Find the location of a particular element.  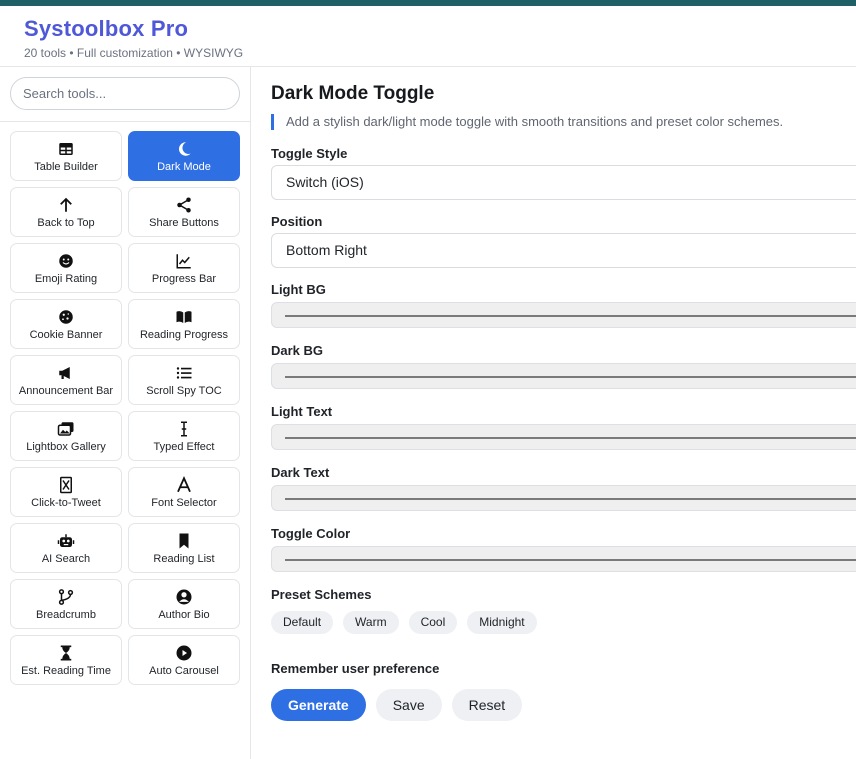

tool-click-to-tweet: Click-to-Tweet is located at coordinates (66, 492).